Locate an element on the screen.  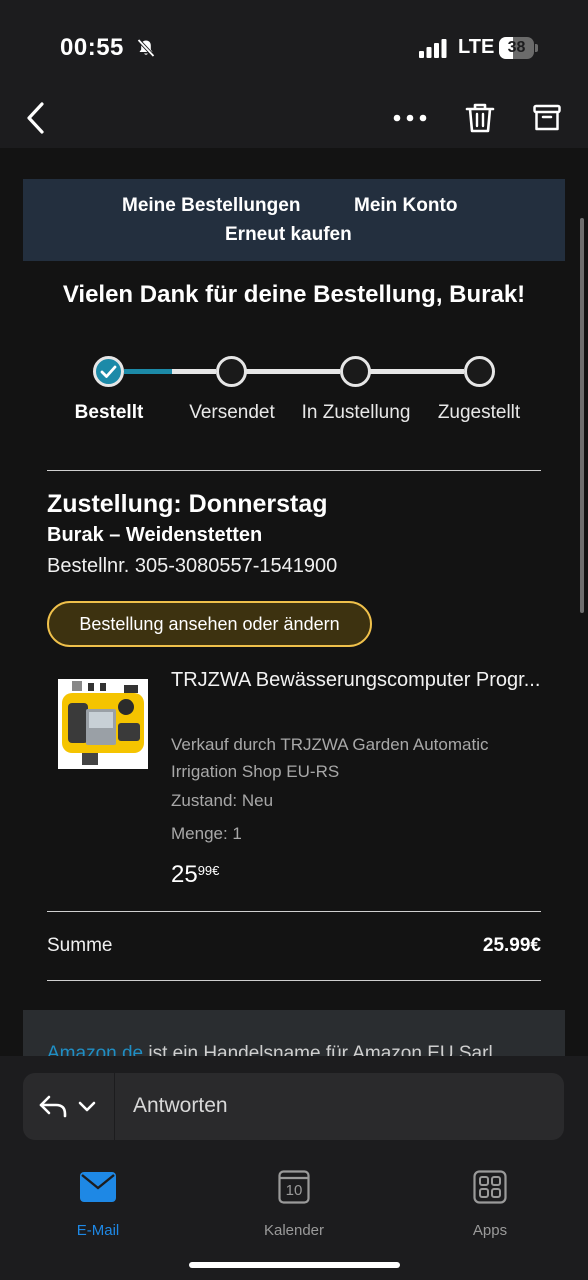
back-chevron-icon is located at coordinates (36, 118).